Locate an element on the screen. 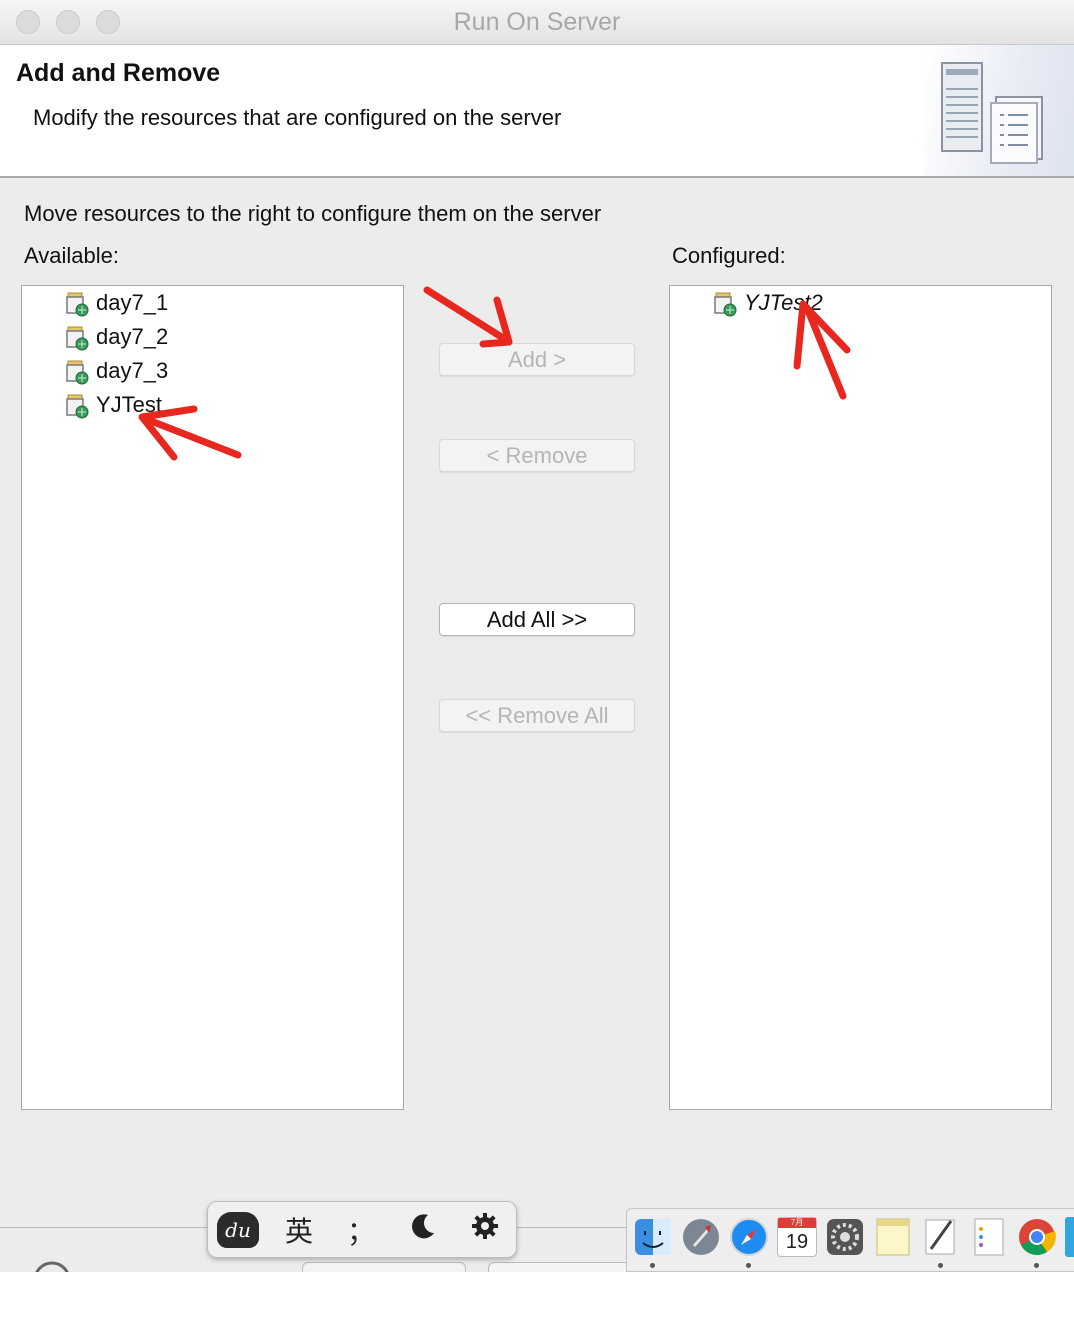 The width and height of the screenshot is (1074, 1332). title-bar: Run On Server is located at coordinates (537, 22).